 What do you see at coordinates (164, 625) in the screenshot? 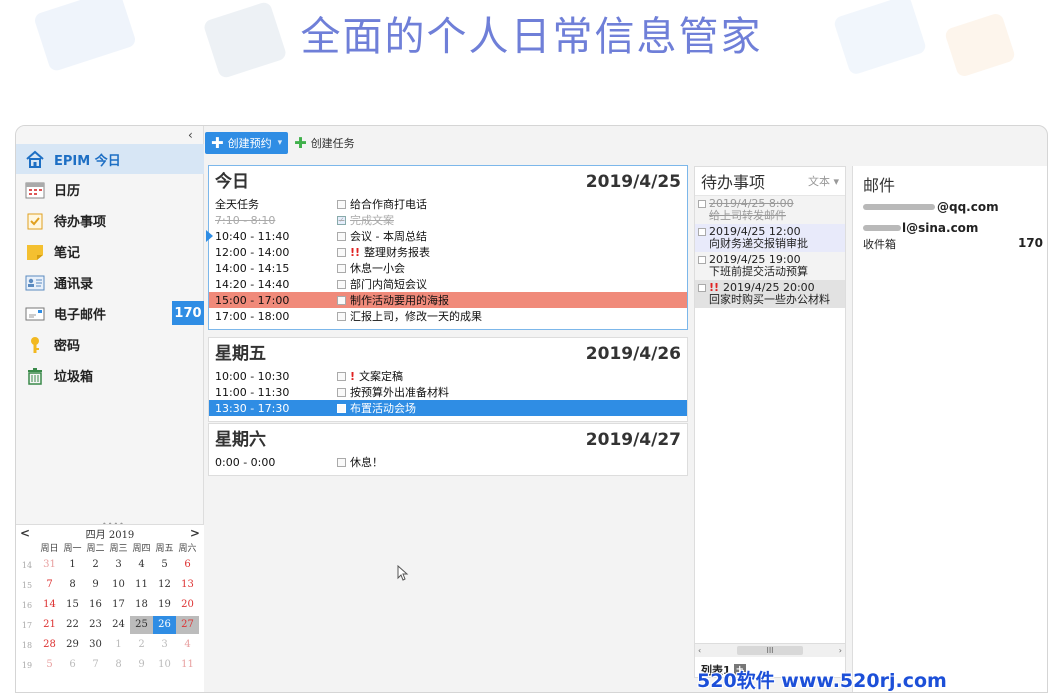
I see `calendar-day: 26` at bounding box center [164, 625].